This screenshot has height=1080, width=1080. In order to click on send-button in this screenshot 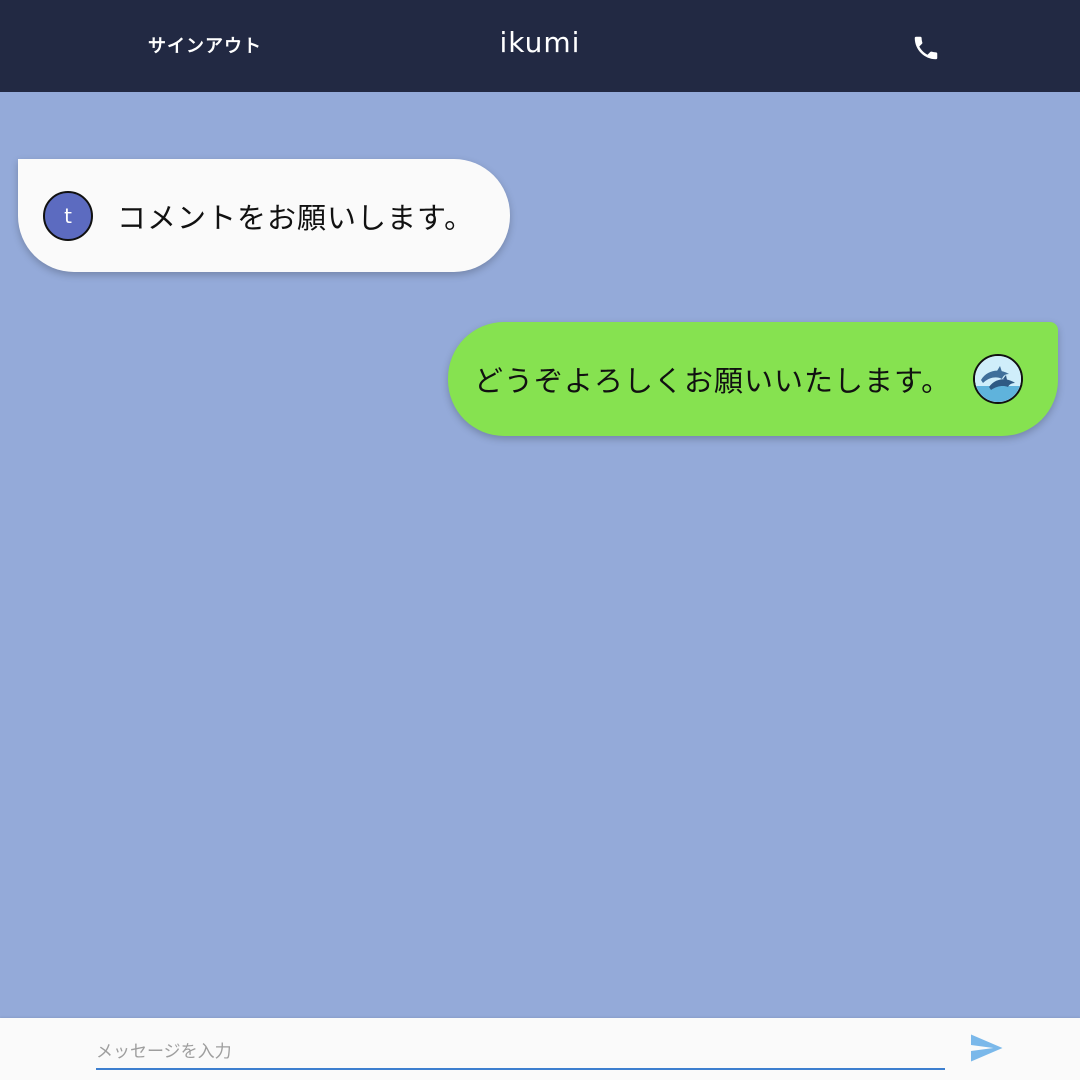, I will do `click(986, 1048)`.